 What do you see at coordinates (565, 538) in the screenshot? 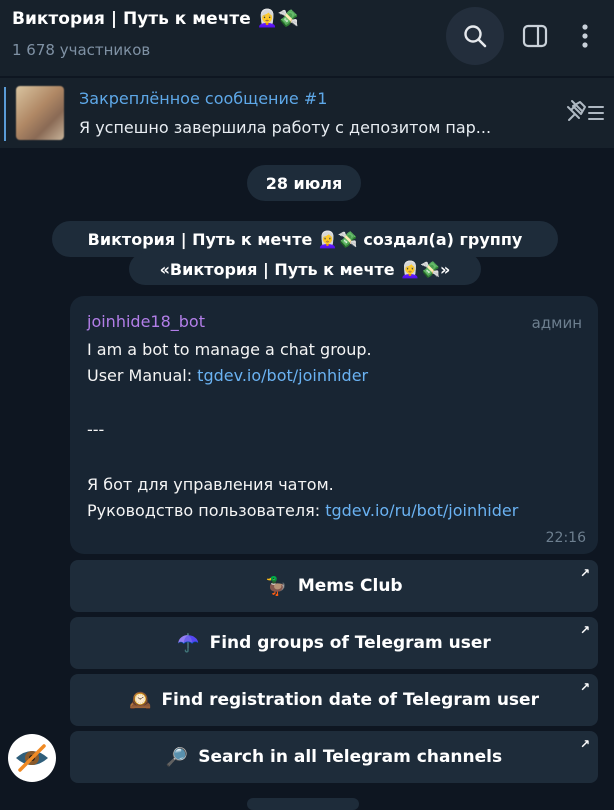
I see `message-time: 22:16` at bounding box center [565, 538].